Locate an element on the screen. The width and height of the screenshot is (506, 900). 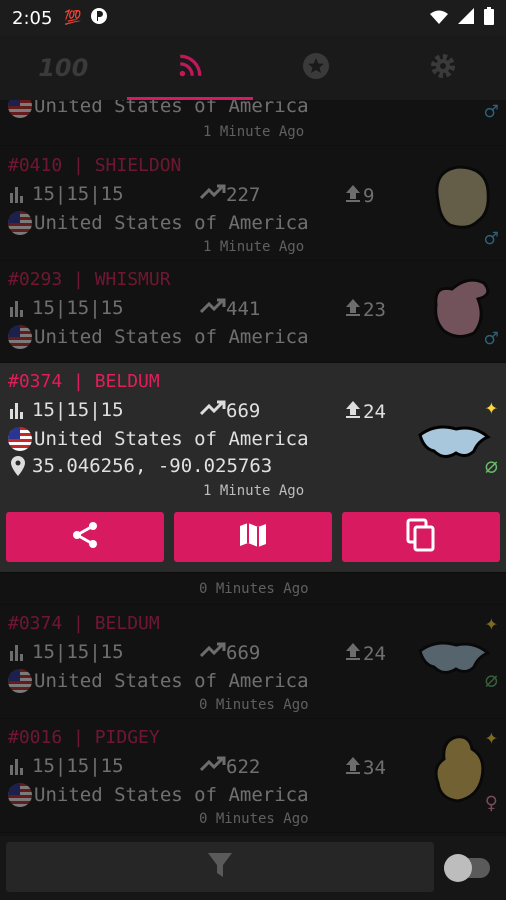
filter-button is located at coordinates (220, 867).